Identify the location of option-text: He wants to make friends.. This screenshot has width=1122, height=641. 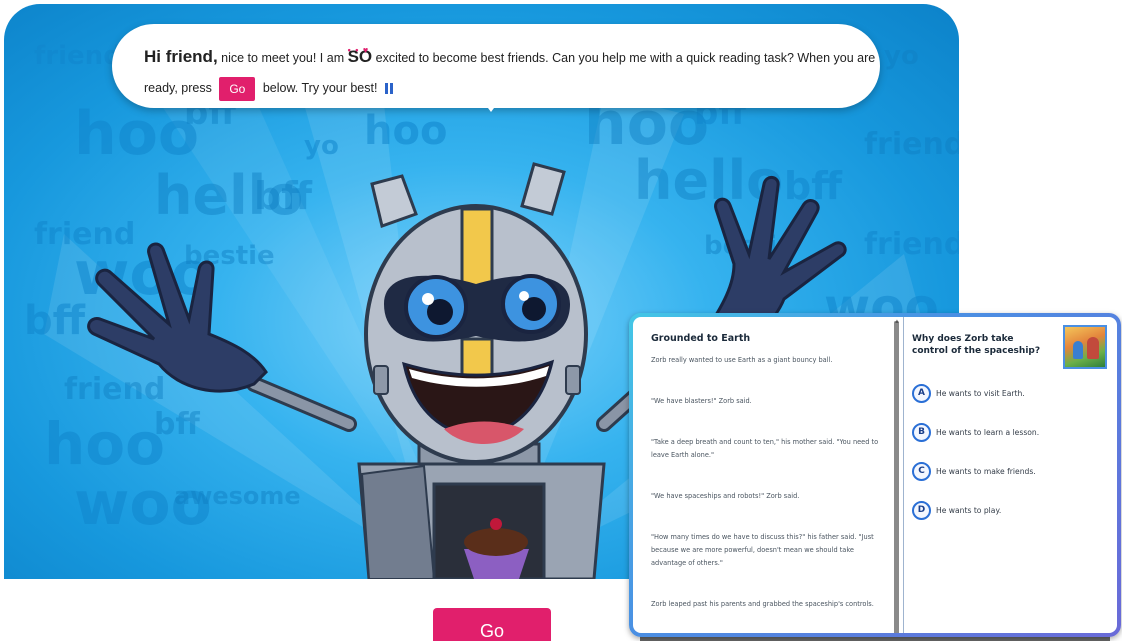
(986, 471).